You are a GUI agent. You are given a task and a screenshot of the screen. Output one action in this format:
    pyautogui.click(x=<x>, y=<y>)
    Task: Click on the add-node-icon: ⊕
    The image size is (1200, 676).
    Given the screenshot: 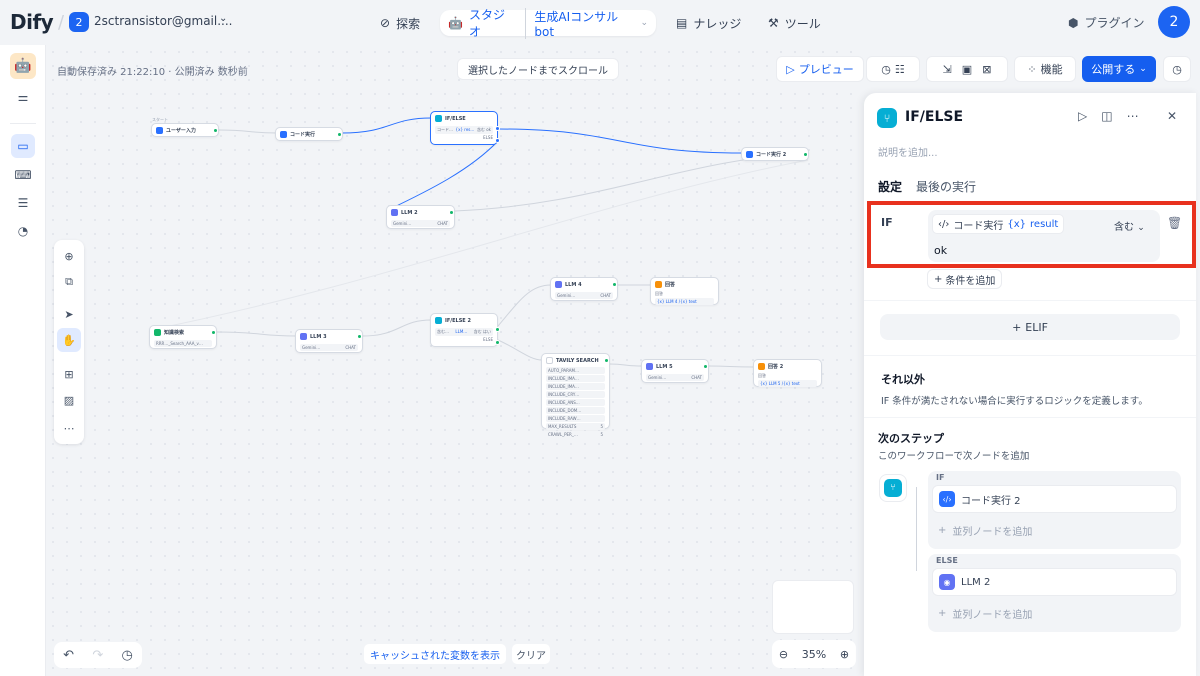 What is the action you would take?
    pyautogui.click(x=69, y=256)
    